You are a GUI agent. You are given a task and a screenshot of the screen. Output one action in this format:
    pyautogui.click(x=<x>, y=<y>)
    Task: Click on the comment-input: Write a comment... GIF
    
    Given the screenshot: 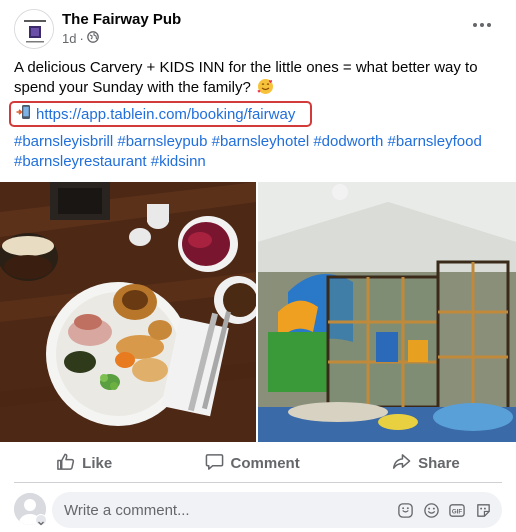 What is the action you would take?
    pyautogui.click(x=277, y=510)
    